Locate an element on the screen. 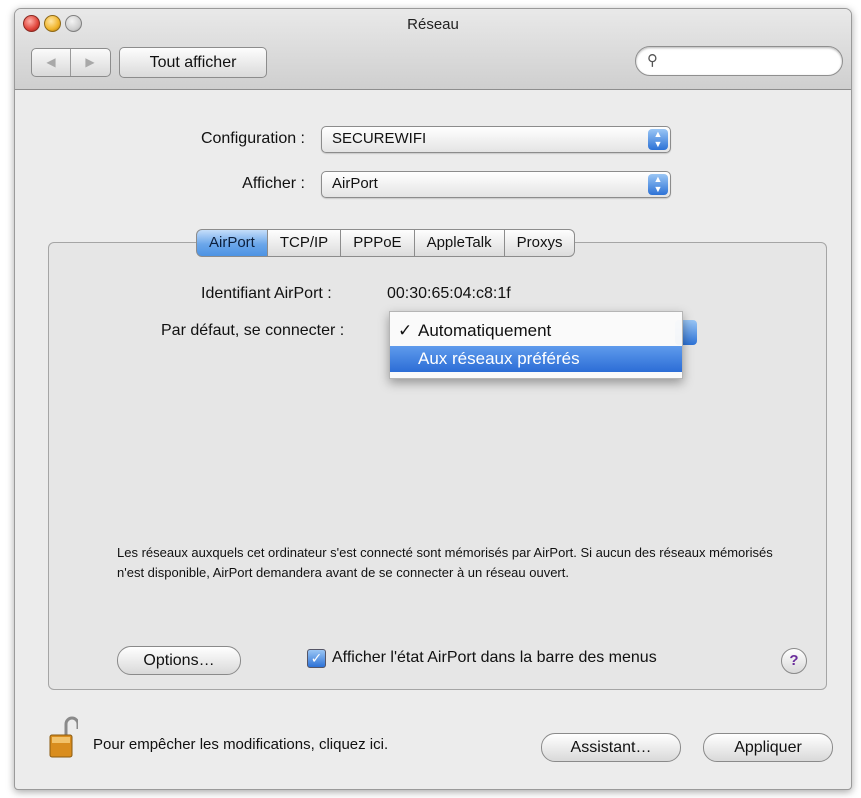  forward-button: ▶ is located at coordinates (90, 62).